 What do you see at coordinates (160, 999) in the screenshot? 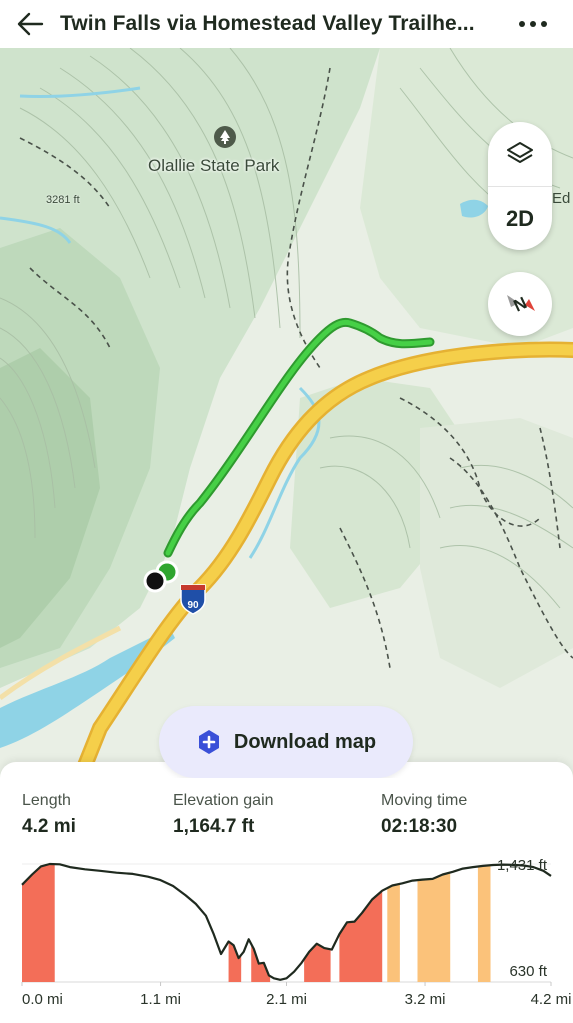
I see `x-tick-label-2: 1.1 mi` at bounding box center [160, 999].